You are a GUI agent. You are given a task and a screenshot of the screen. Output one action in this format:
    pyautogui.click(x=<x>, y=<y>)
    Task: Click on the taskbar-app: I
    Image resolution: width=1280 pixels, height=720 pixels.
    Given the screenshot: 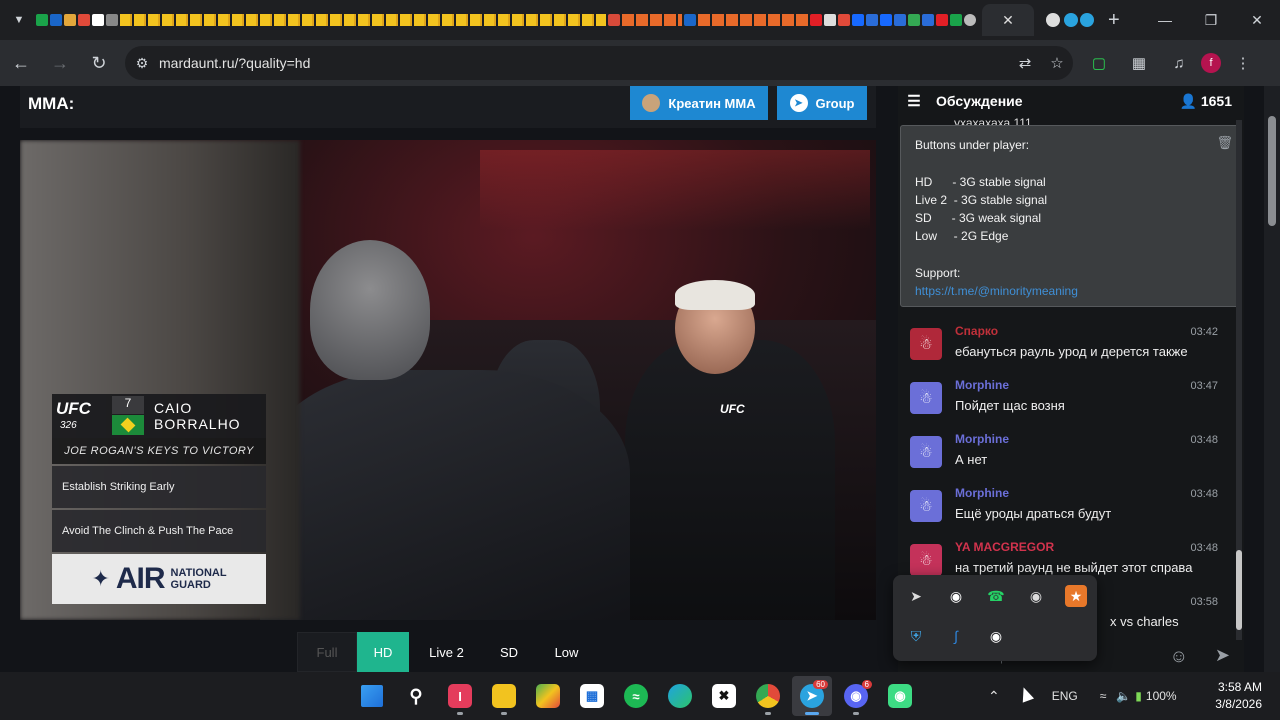 What is the action you would take?
    pyautogui.click(x=460, y=696)
    